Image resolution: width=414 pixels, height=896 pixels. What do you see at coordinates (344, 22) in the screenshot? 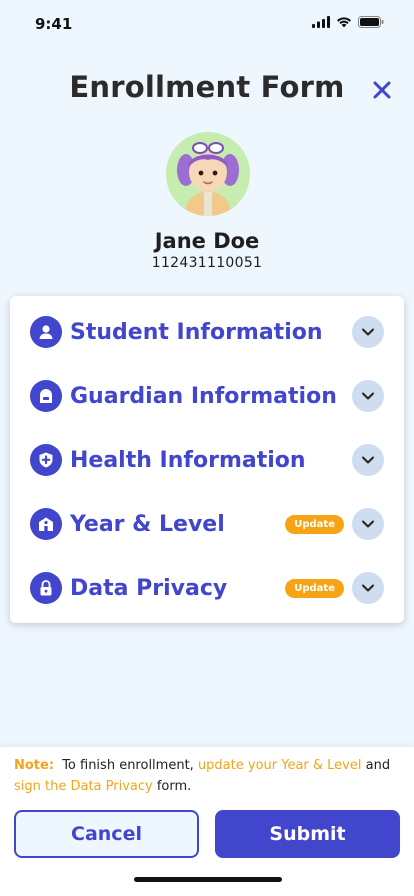
I see `wifi-icon` at bounding box center [344, 22].